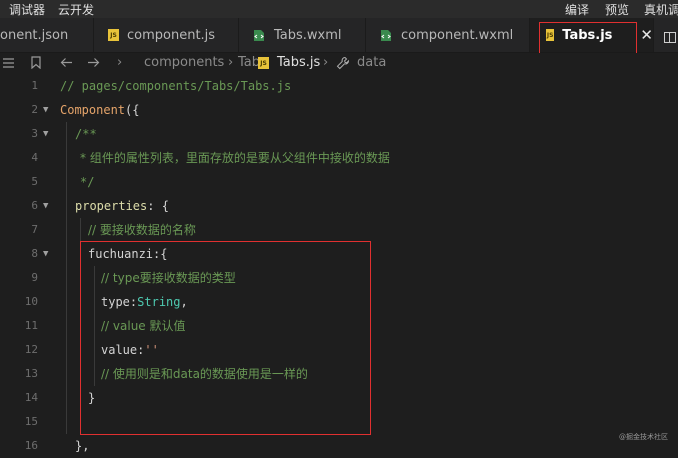 Image resolution: width=678 pixels, height=458 pixels. I want to click on code-line: 16 },, so click(57, 446).